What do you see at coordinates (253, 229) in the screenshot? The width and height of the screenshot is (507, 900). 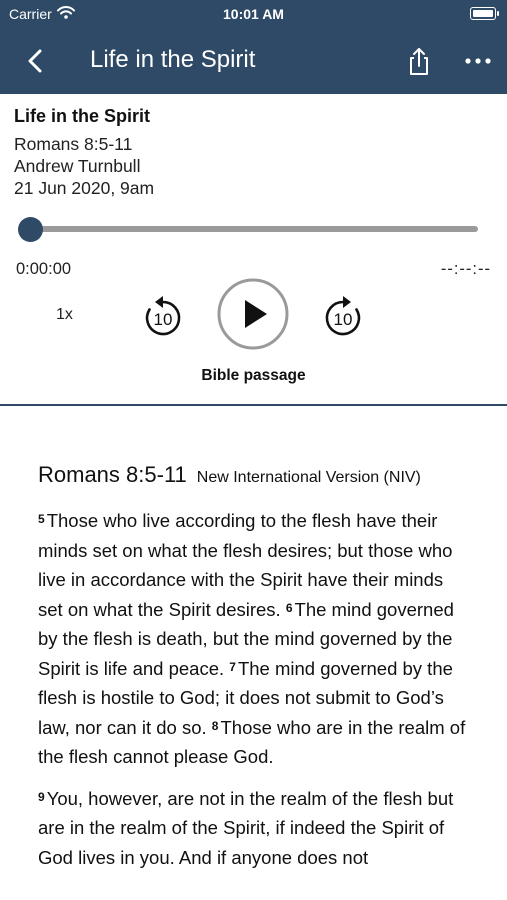 I see `progress-track` at bounding box center [253, 229].